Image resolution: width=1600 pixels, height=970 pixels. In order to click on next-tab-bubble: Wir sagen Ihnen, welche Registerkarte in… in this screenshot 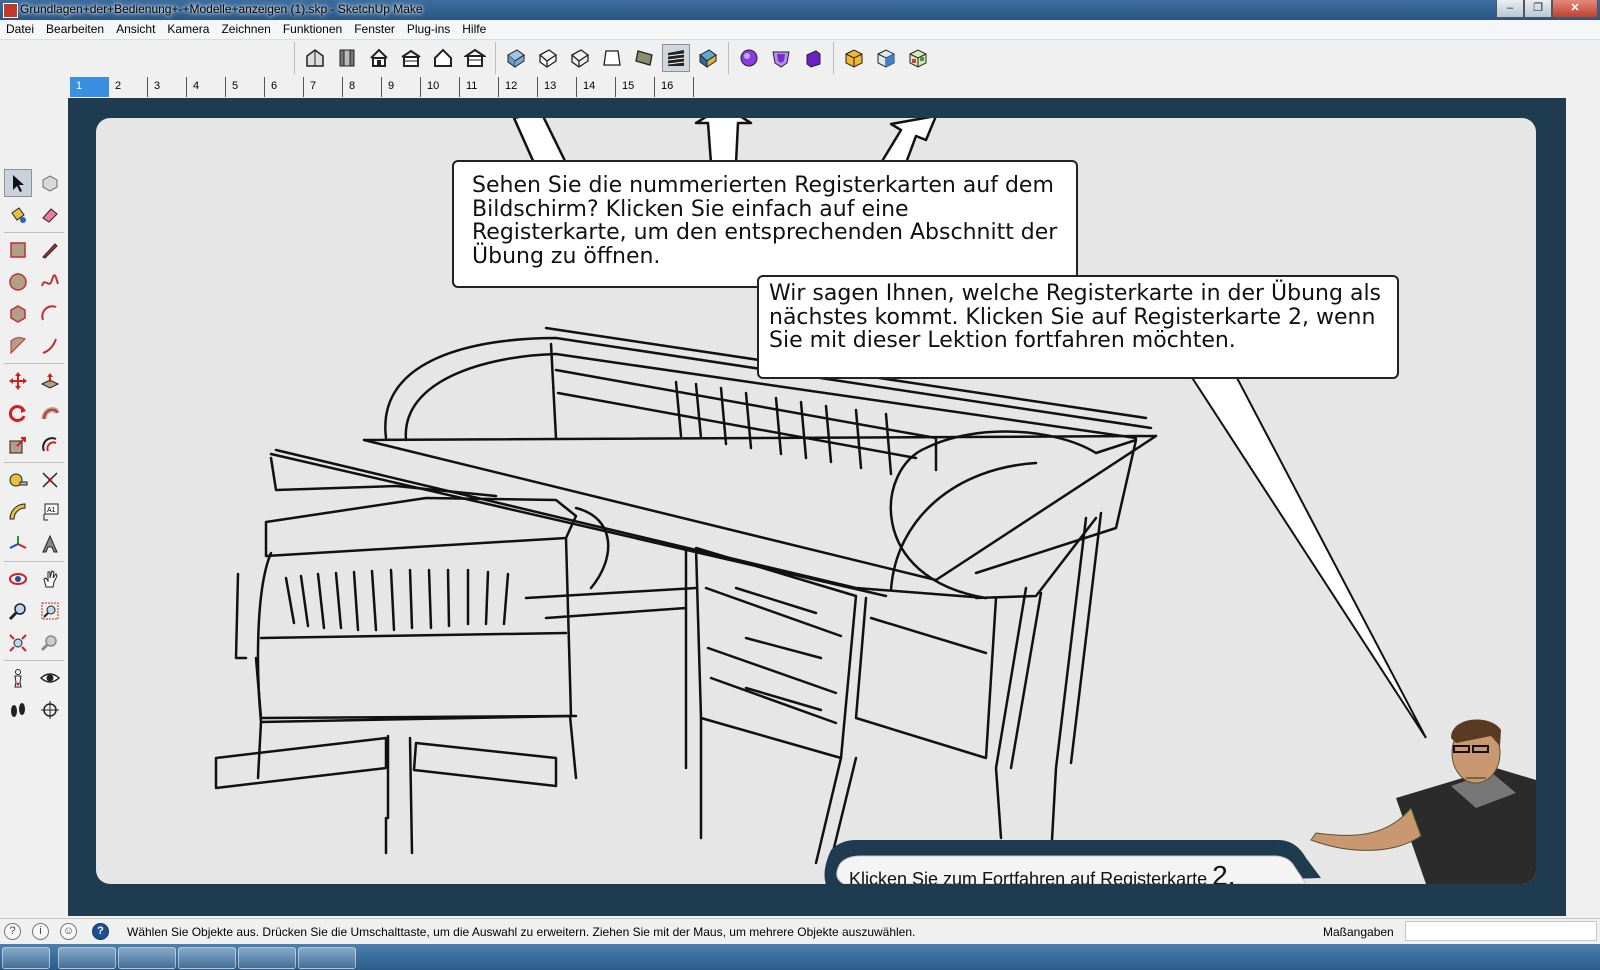, I will do `click(1078, 327)`.